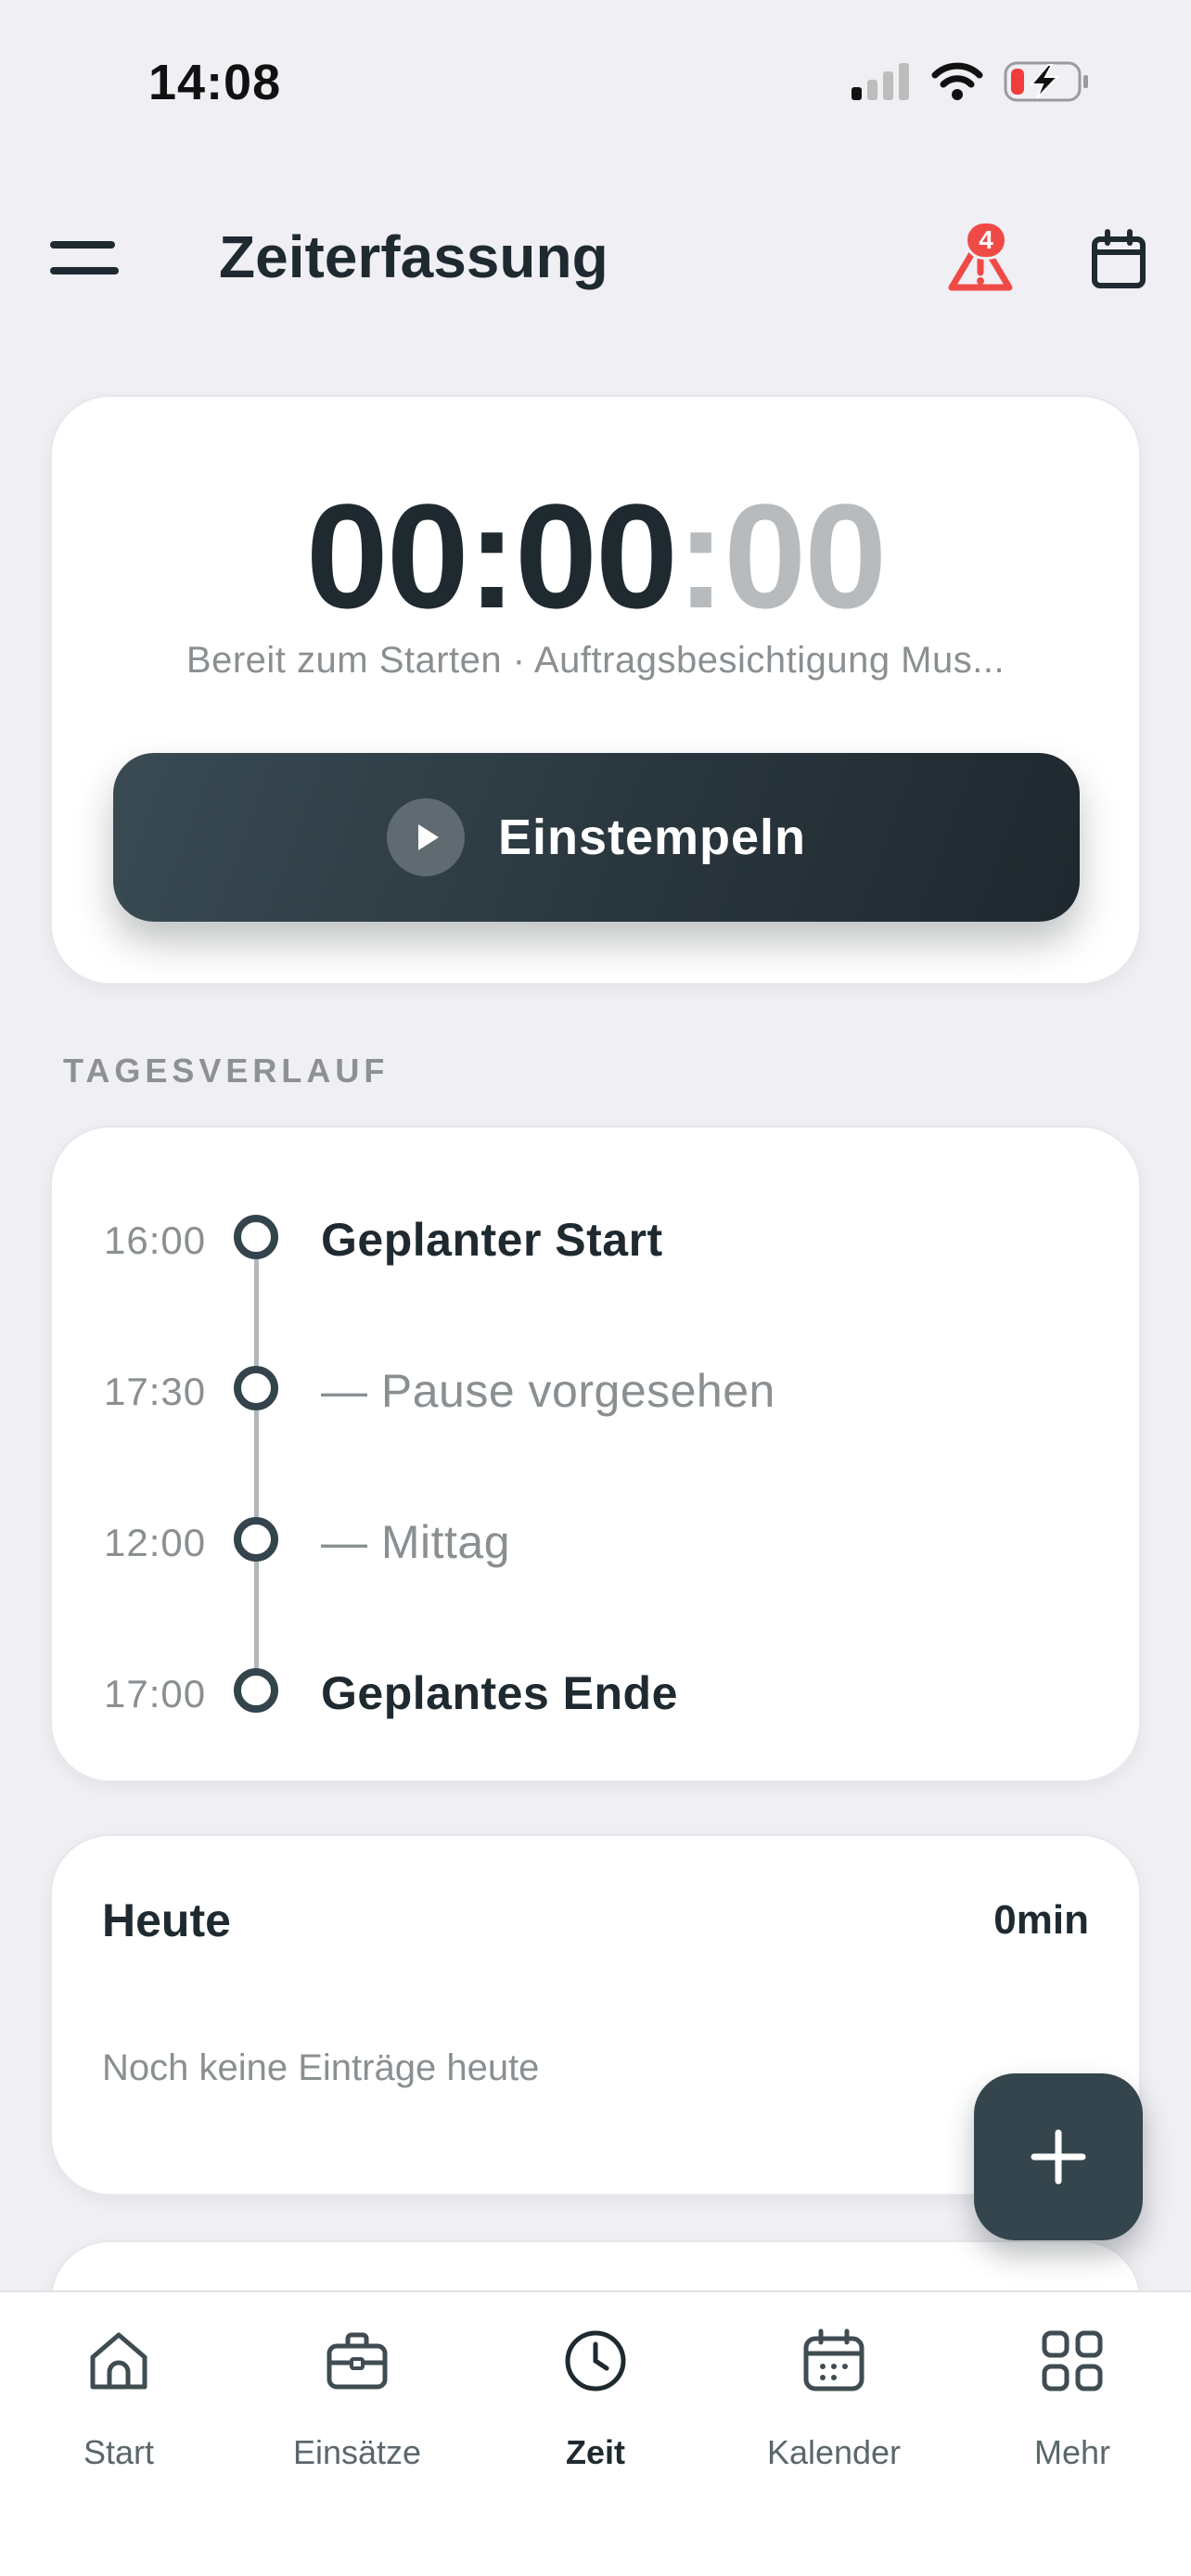  What do you see at coordinates (416, 1542) in the screenshot?
I see `timeline-label: — Mittag` at bounding box center [416, 1542].